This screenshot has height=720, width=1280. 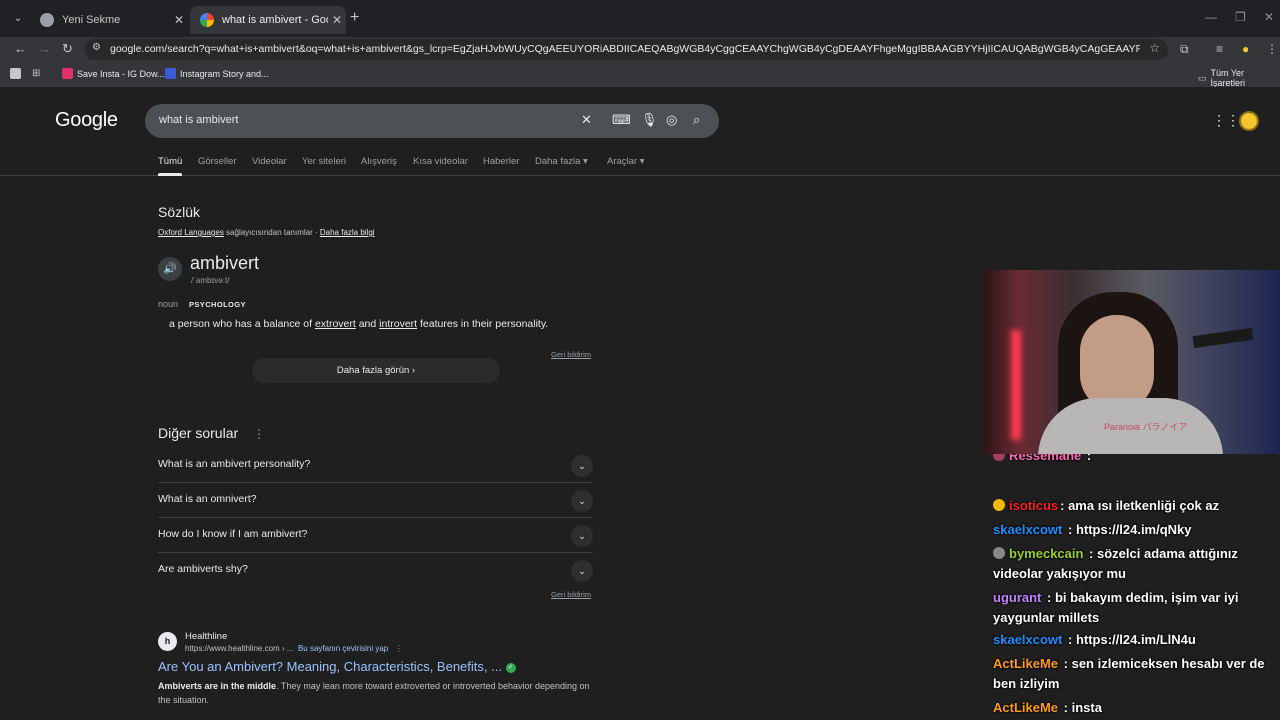 I want to click on tab-all: Tümü, so click(x=170, y=166).